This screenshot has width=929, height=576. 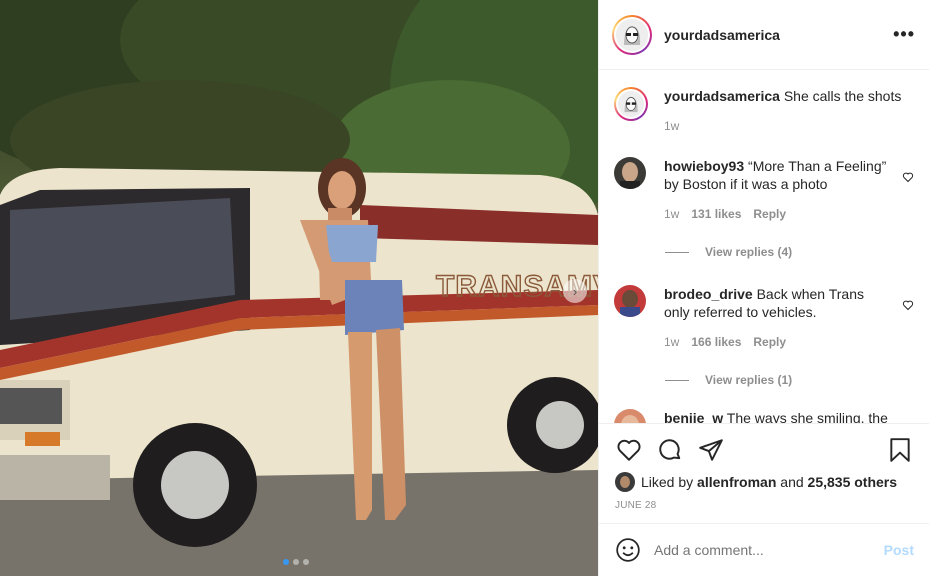 I want to click on post-date: JUNE 28, so click(x=764, y=505).